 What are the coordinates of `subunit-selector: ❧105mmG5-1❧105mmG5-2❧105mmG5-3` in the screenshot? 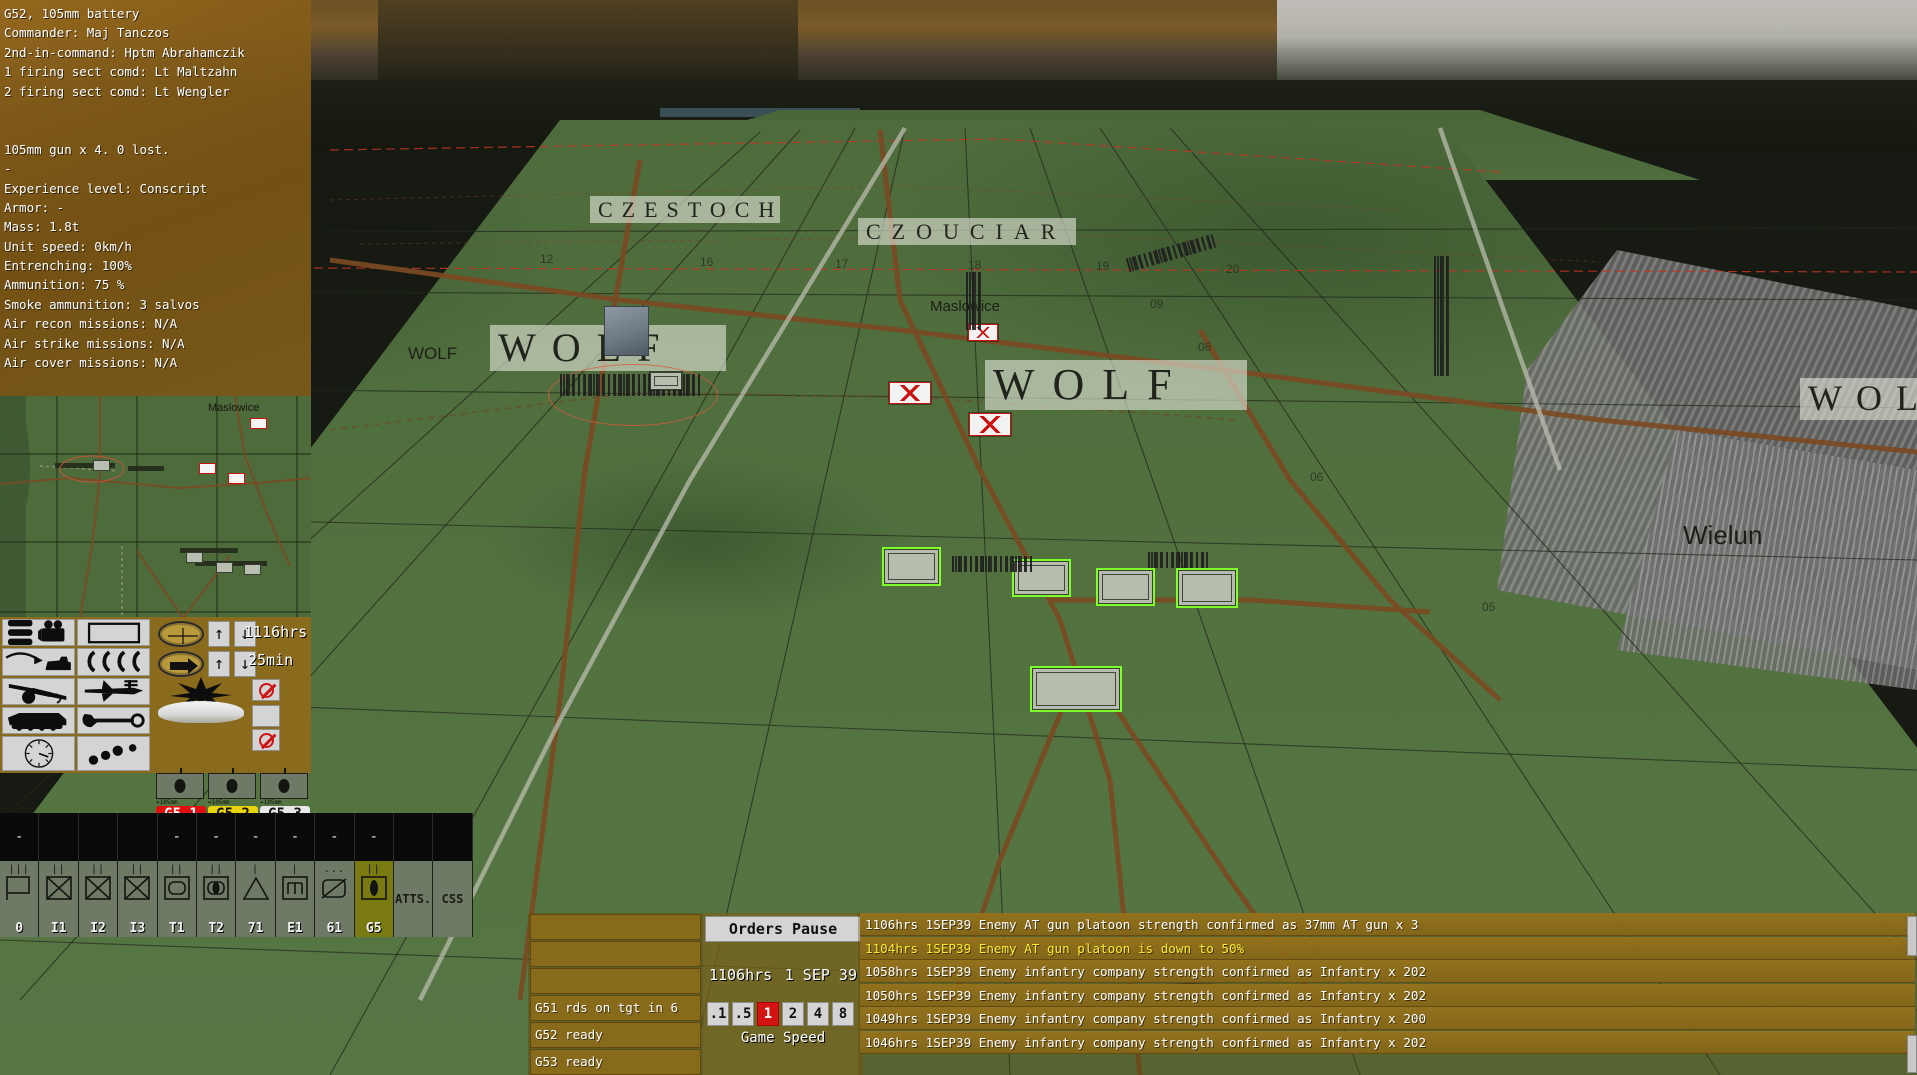 It's located at (233, 795).